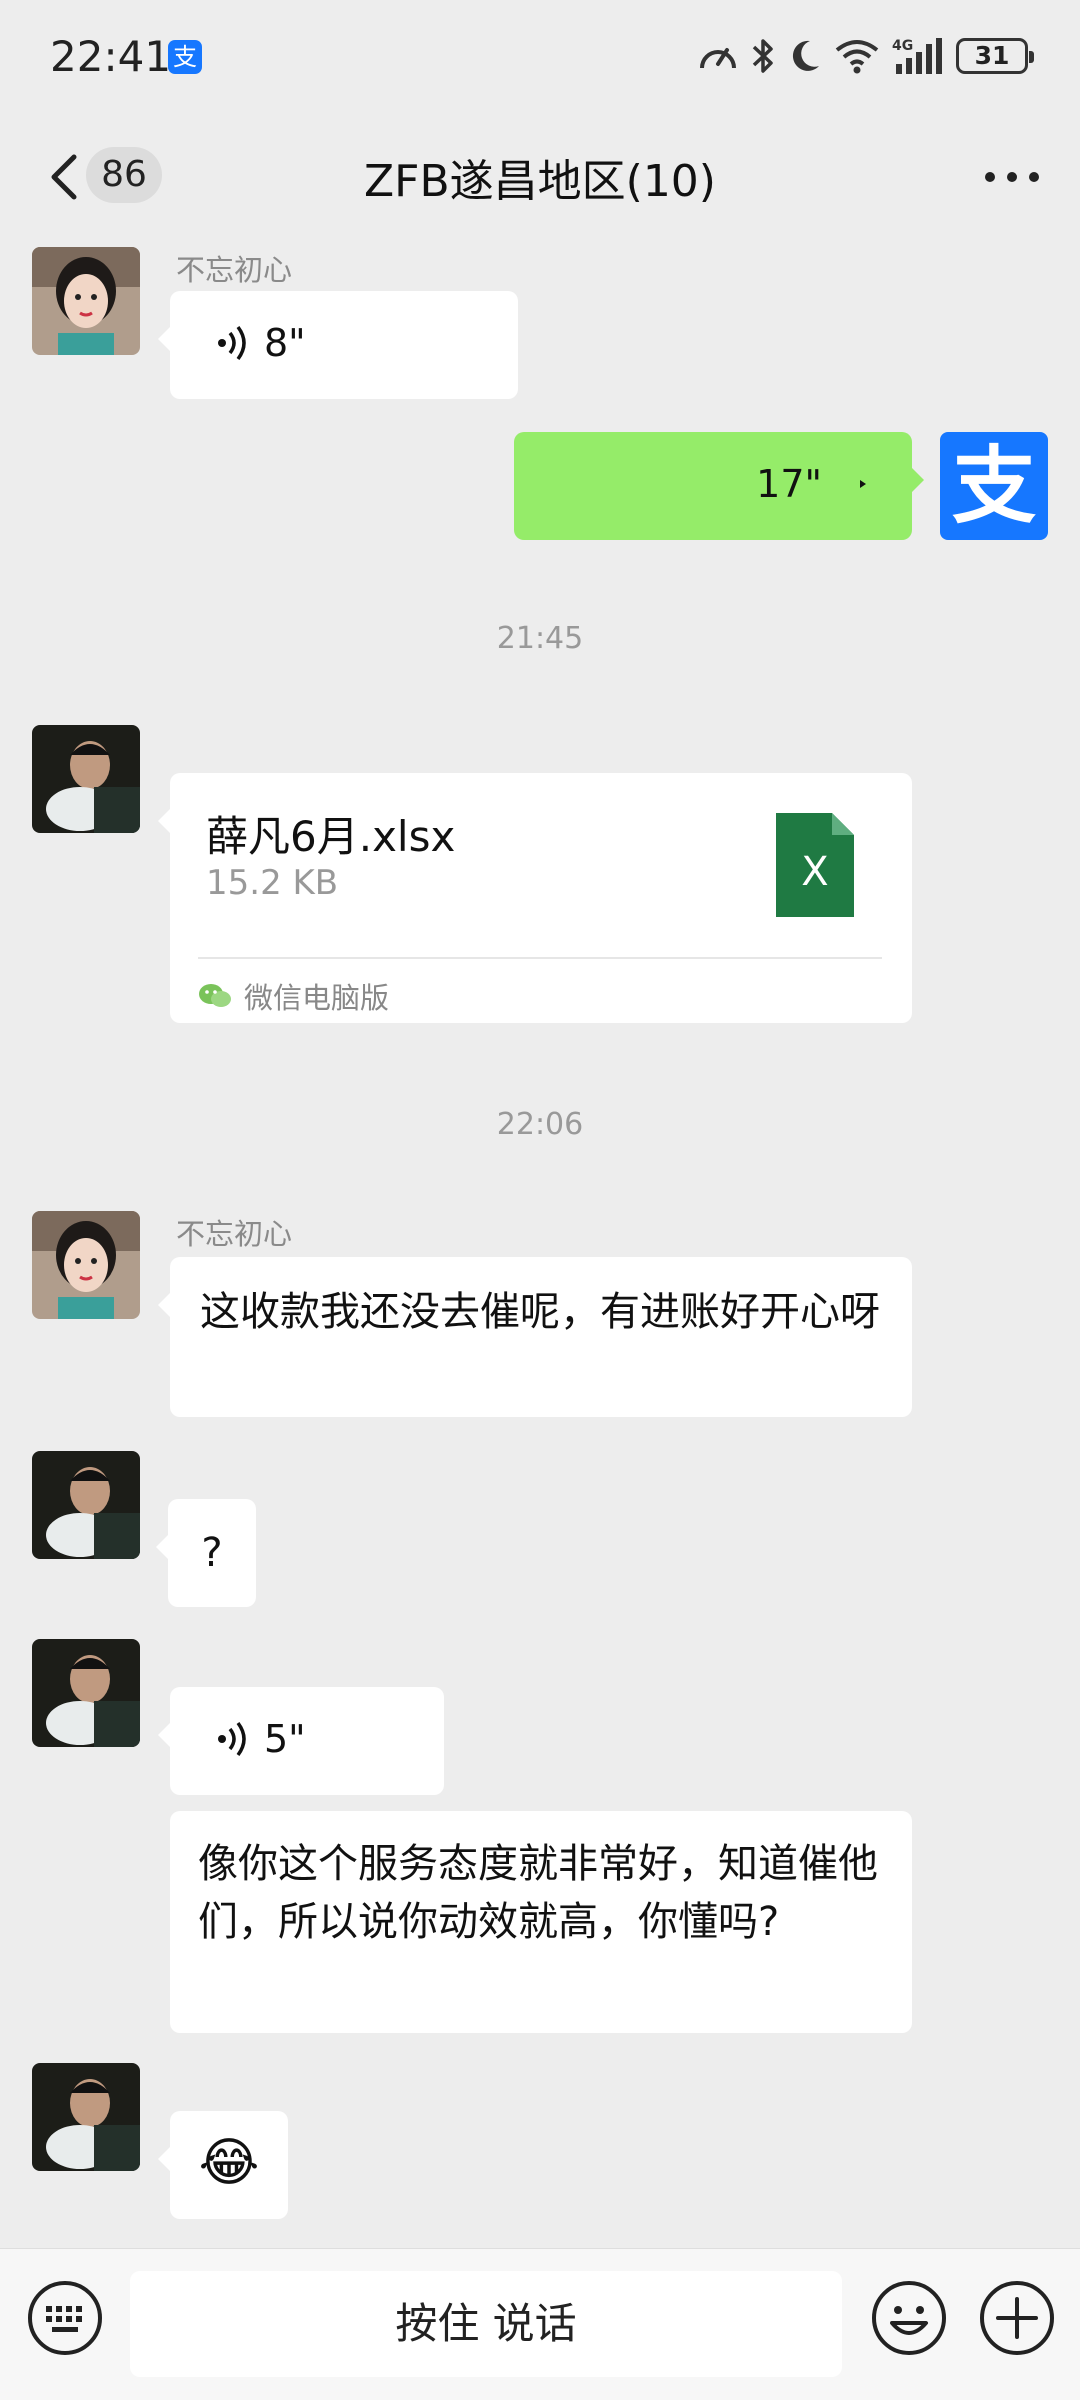 Image resolution: width=1080 pixels, height=2400 pixels. Describe the element at coordinates (185, 57) in the screenshot. I see `alipay-notification-icon: 支` at that location.